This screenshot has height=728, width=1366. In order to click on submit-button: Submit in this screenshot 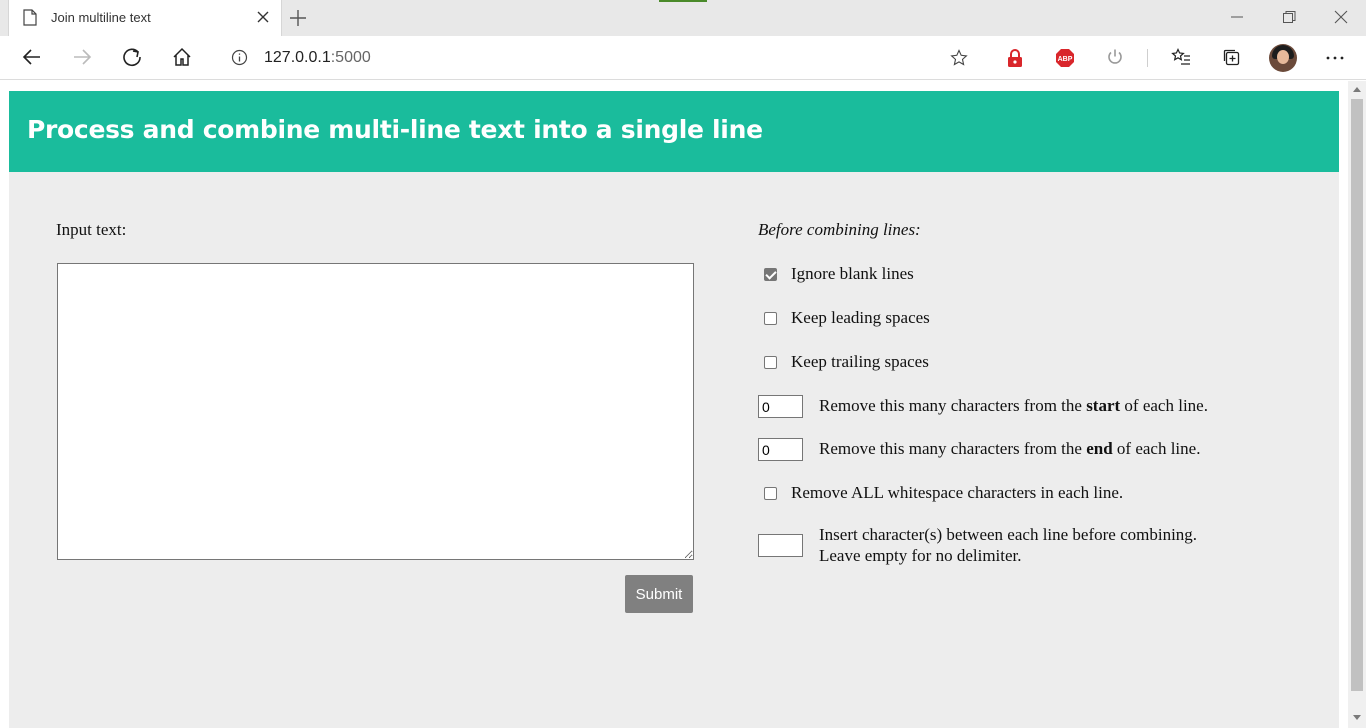, I will do `click(659, 594)`.